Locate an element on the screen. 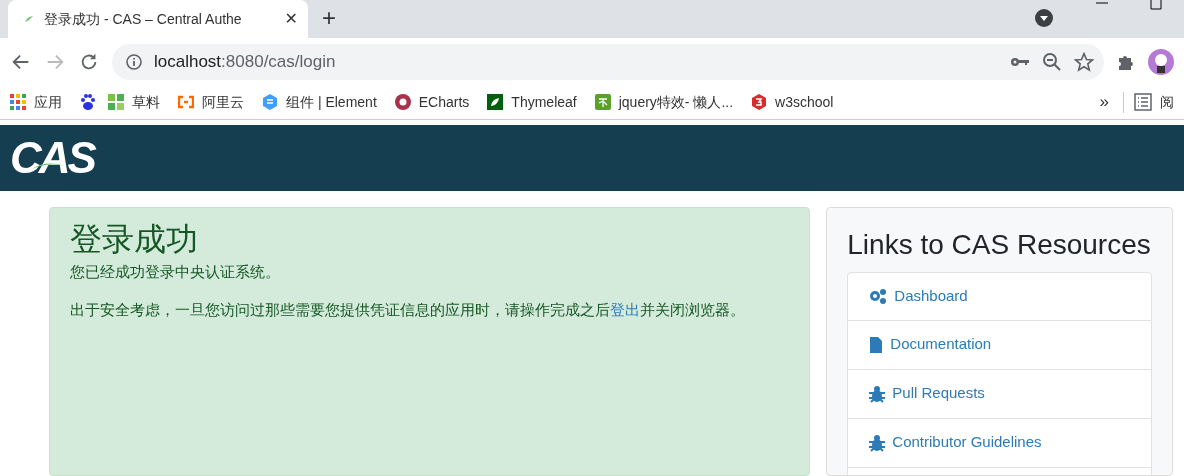 The height and width of the screenshot is (476, 1184). info-icon is located at coordinates (134, 61).